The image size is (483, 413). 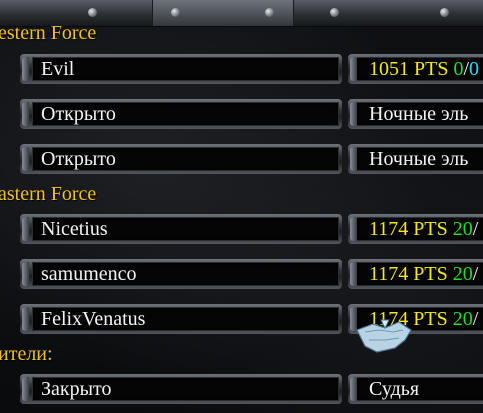 What do you see at coordinates (474, 69) in the screenshot?
I see `player-losses: 0` at bounding box center [474, 69].